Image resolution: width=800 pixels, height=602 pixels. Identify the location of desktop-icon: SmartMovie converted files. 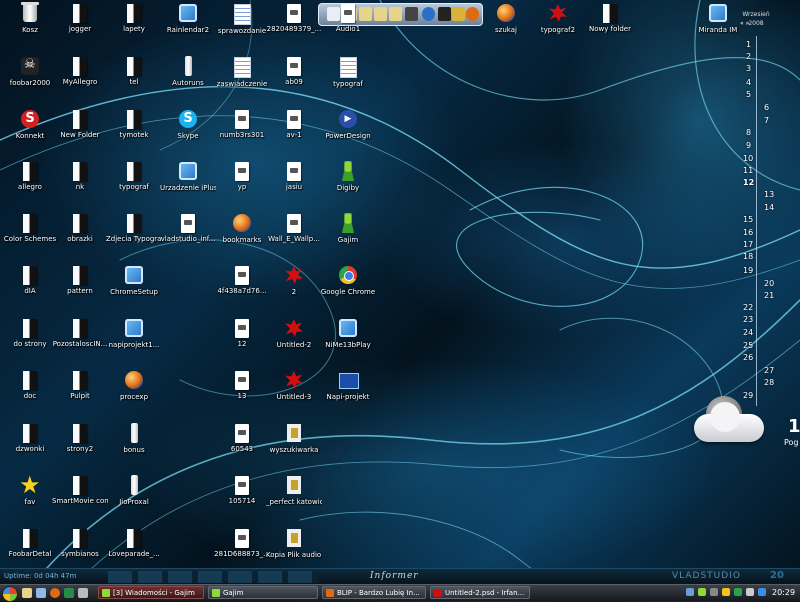
(80, 499).